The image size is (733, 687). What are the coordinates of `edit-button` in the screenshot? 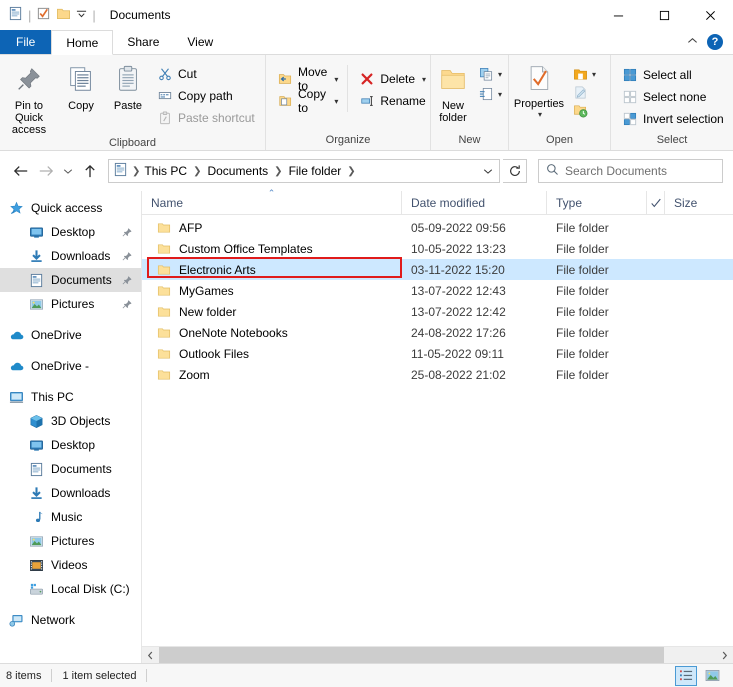 It's located at (584, 92).